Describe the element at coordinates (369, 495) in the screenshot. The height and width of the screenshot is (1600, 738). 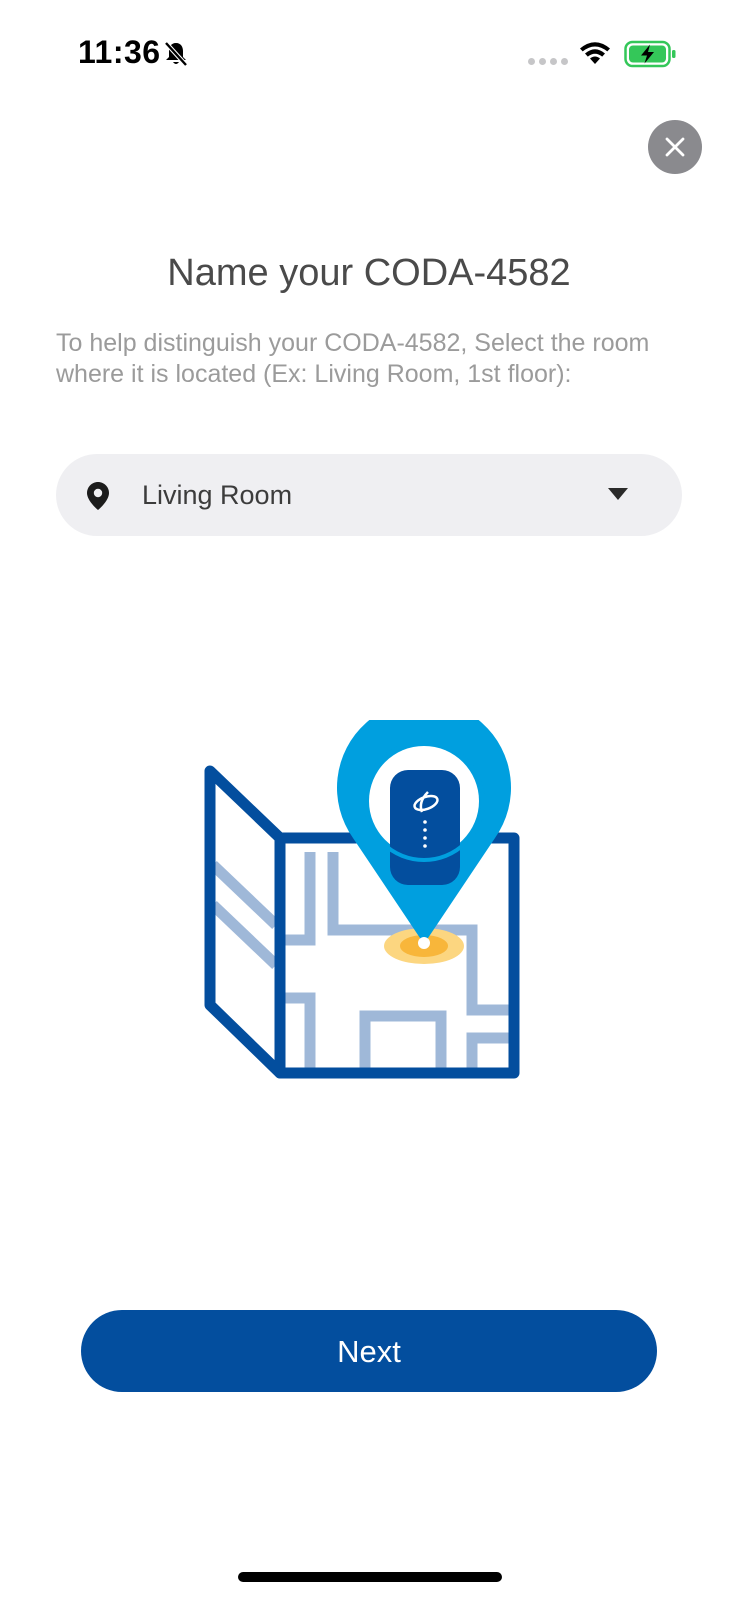
I see `room-select-dropdown: Living Room` at that location.